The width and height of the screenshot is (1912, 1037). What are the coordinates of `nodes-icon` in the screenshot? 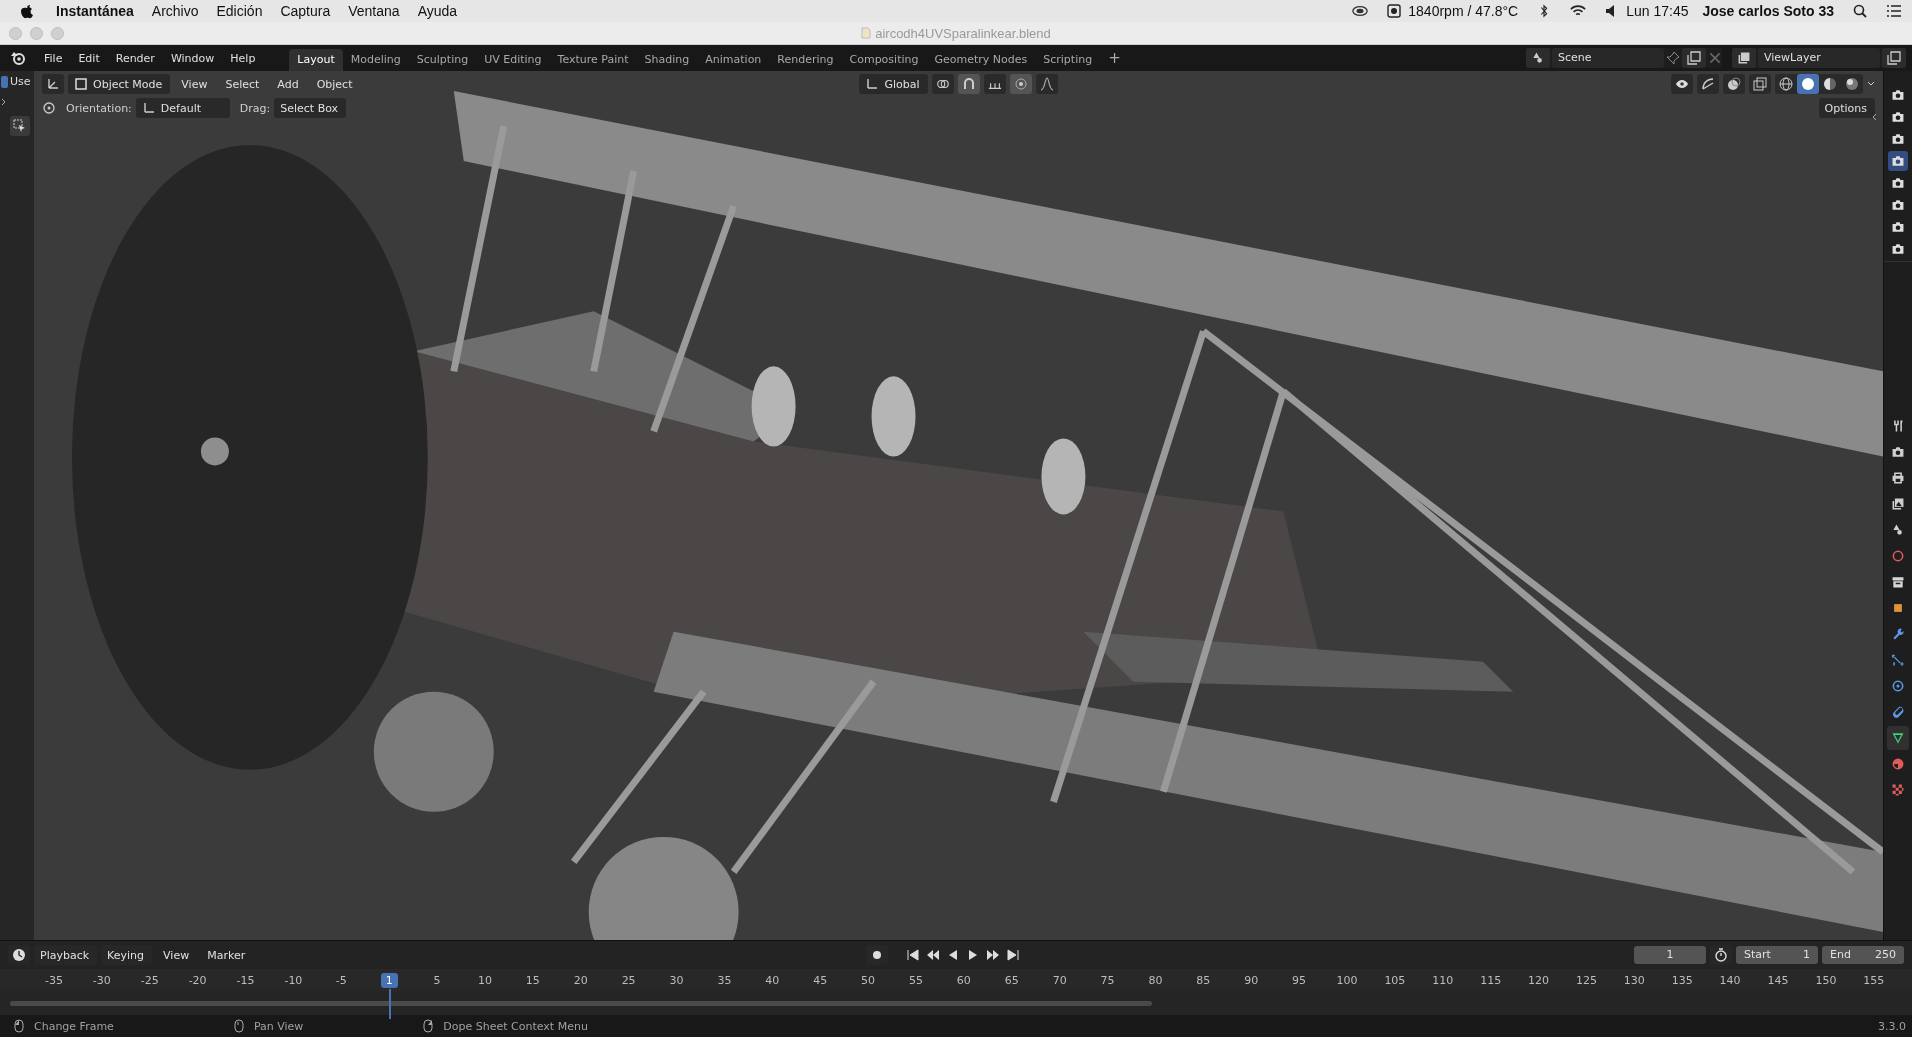 It's located at (1898, 660).